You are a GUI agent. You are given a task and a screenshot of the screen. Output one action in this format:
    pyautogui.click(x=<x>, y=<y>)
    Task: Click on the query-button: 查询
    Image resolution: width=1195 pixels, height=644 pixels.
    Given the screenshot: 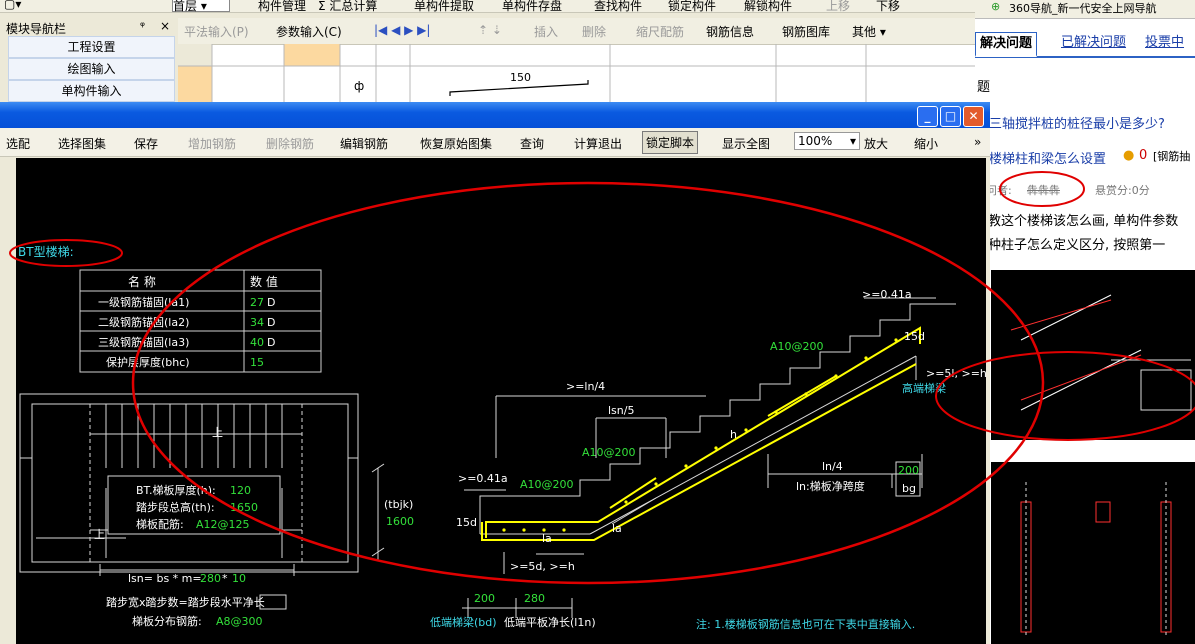 What is the action you would take?
    pyautogui.click(x=532, y=143)
    